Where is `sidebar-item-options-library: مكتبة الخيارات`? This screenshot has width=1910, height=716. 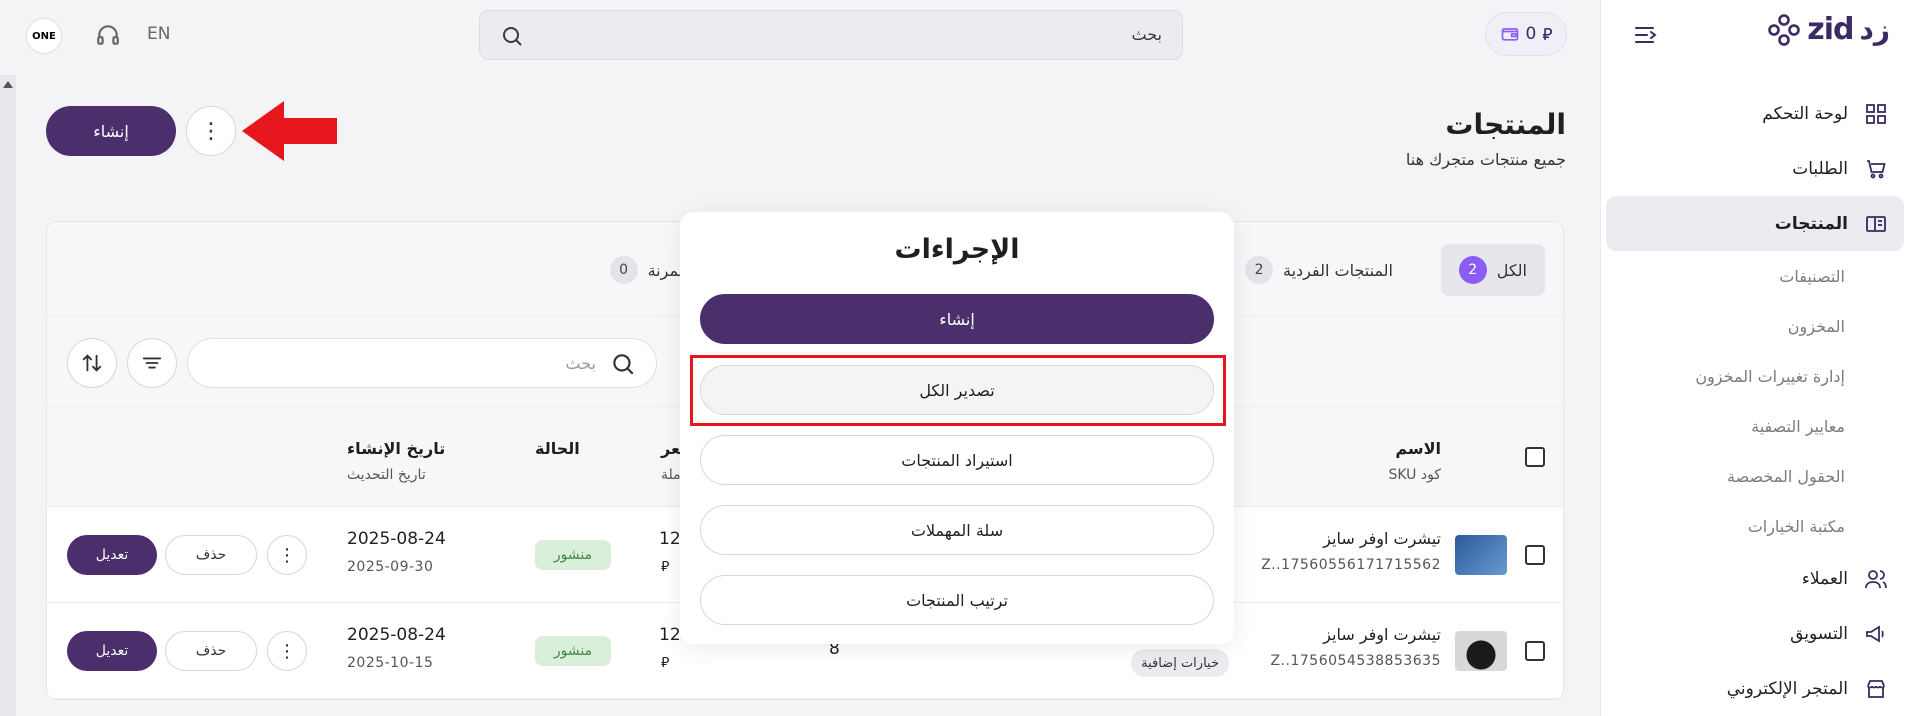
sidebar-item-options-library: مكتبة الخيارات is located at coordinates (1755, 526).